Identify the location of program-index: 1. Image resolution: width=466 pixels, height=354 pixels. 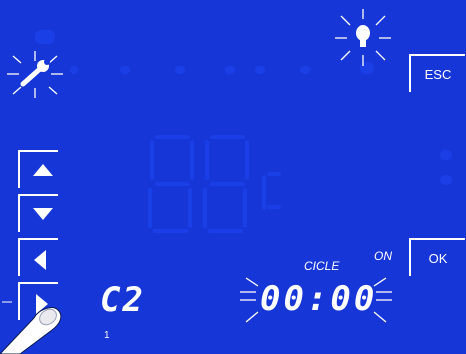
(107, 335).